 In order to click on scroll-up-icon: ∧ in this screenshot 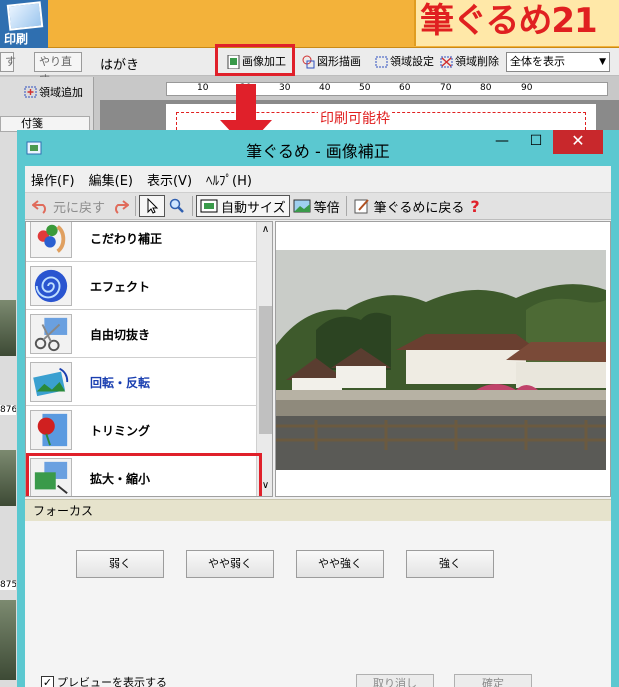, I will do `click(264, 230)`.